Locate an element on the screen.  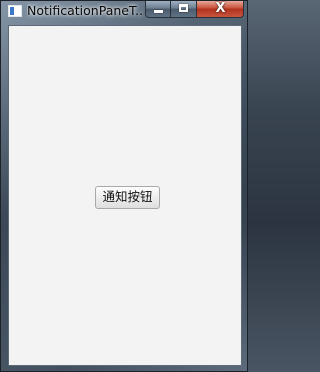
caption-buttons: X is located at coordinates (194, 9).